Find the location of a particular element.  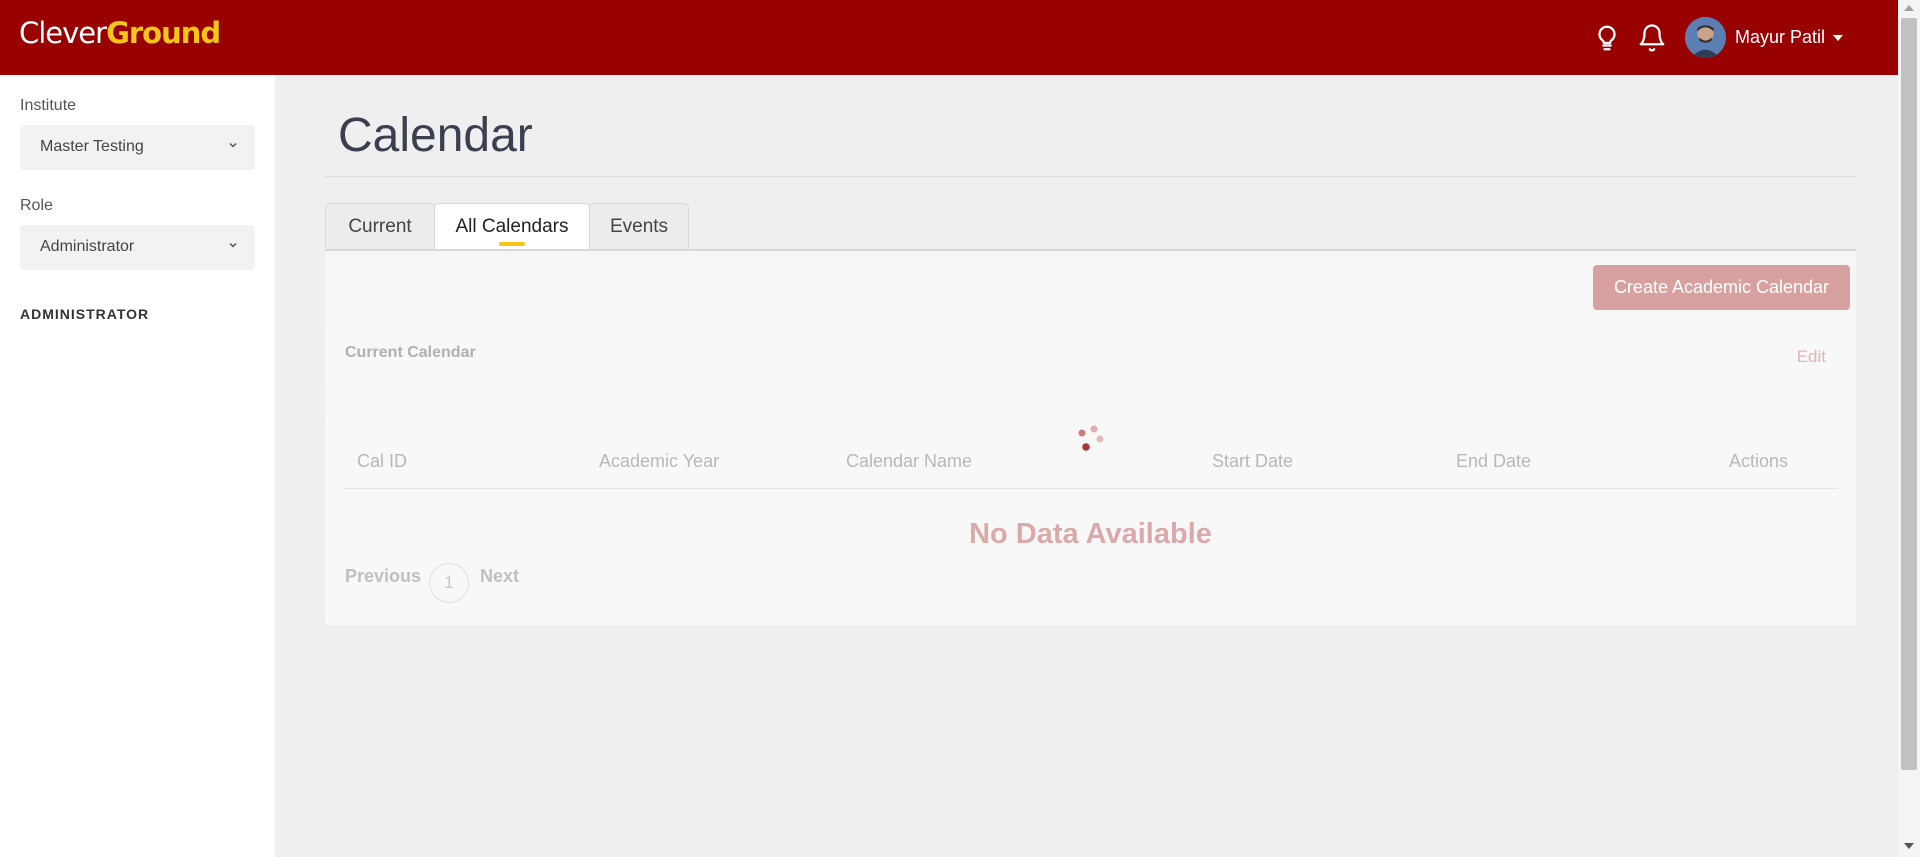

role-select-value: Administrator is located at coordinates (87, 246).